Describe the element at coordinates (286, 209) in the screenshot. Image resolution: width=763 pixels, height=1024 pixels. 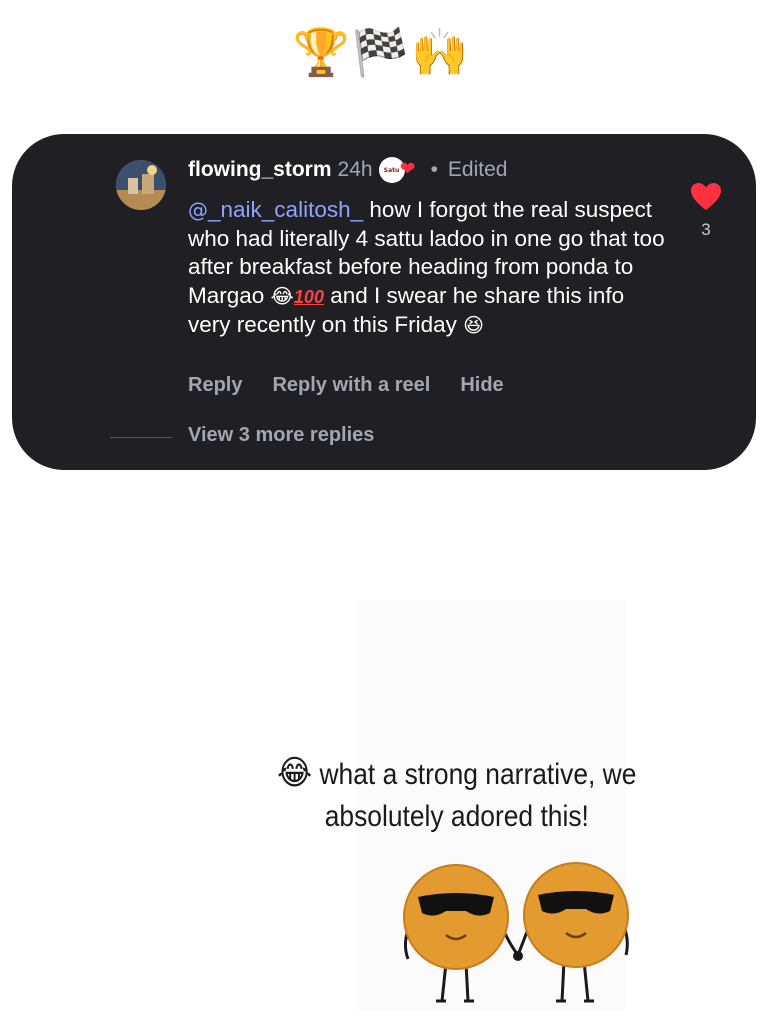
I see `mention-handle: _naik_calitosh_` at that location.